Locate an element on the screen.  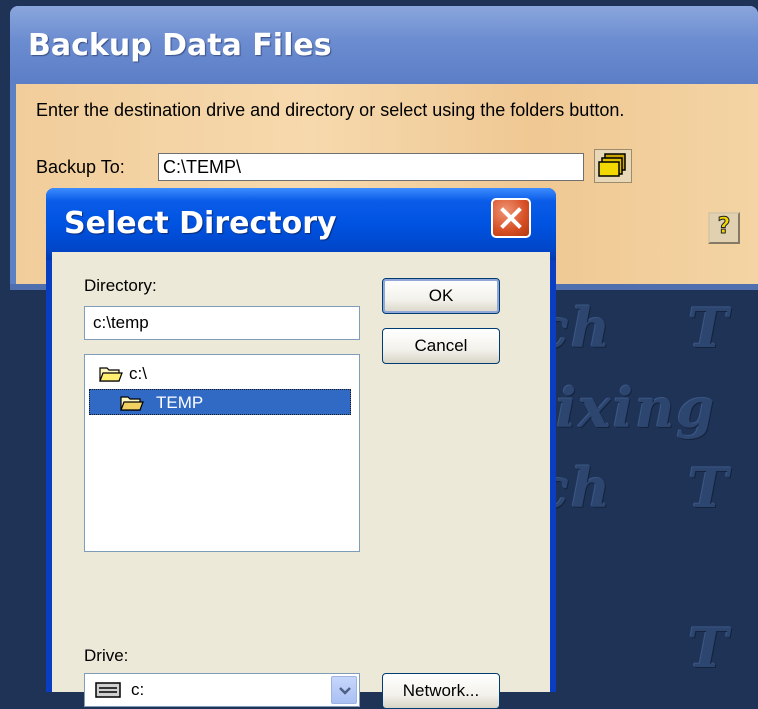
folder-name: c:\ is located at coordinates (138, 373).